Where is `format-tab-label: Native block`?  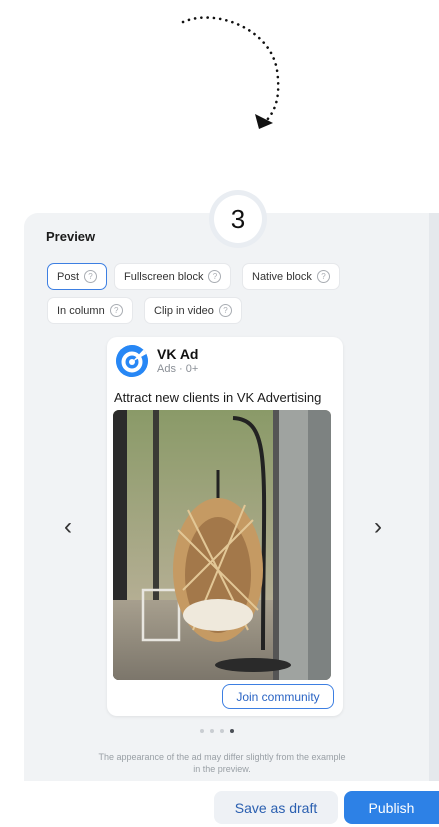
format-tab-label: Native block is located at coordinates (282, 276).